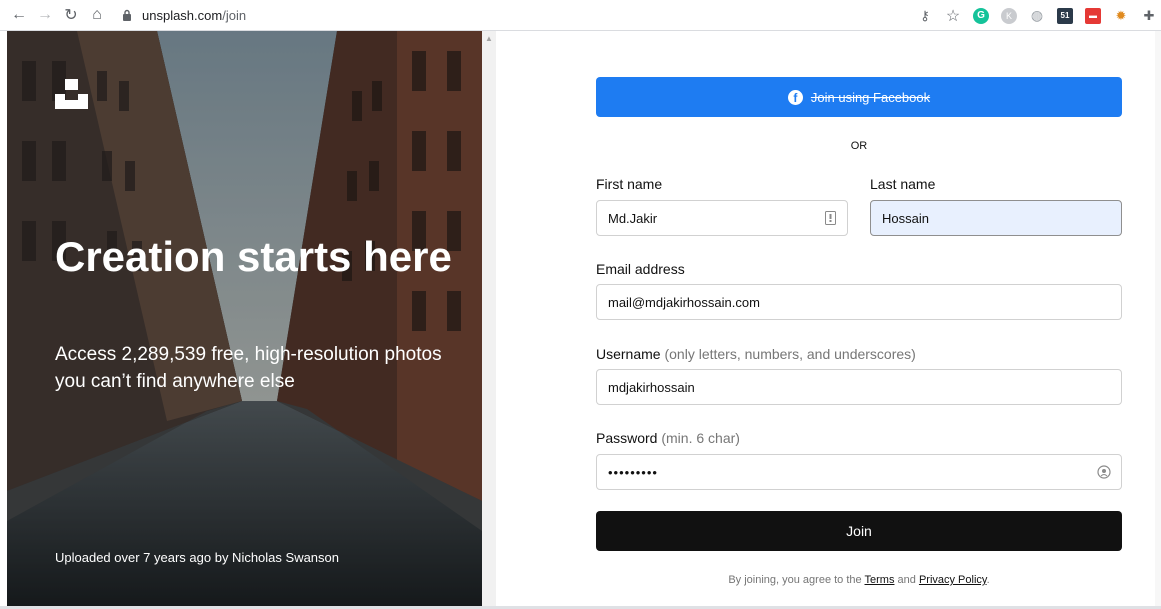  I want to click on legal-and: and, so click(906, 580).